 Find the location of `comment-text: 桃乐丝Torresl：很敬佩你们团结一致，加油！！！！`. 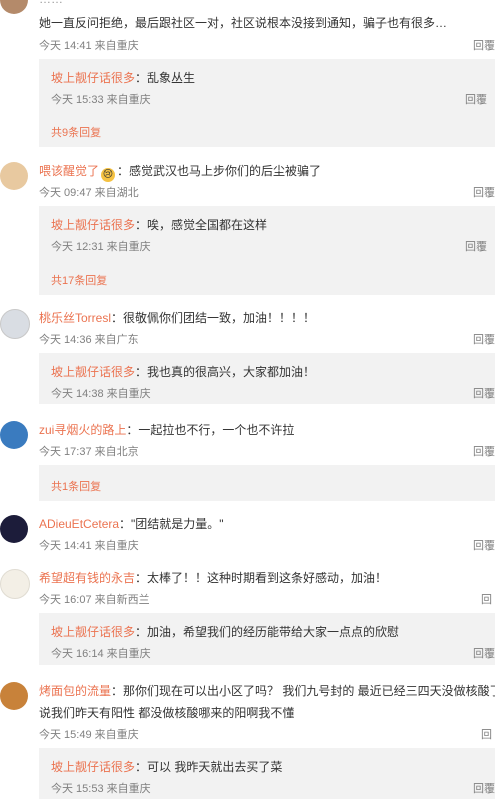

comment-text: 桃乐丝Torresl：很敬佩你们团结一致，加油！！！！ is located at coordinates (177, 318).